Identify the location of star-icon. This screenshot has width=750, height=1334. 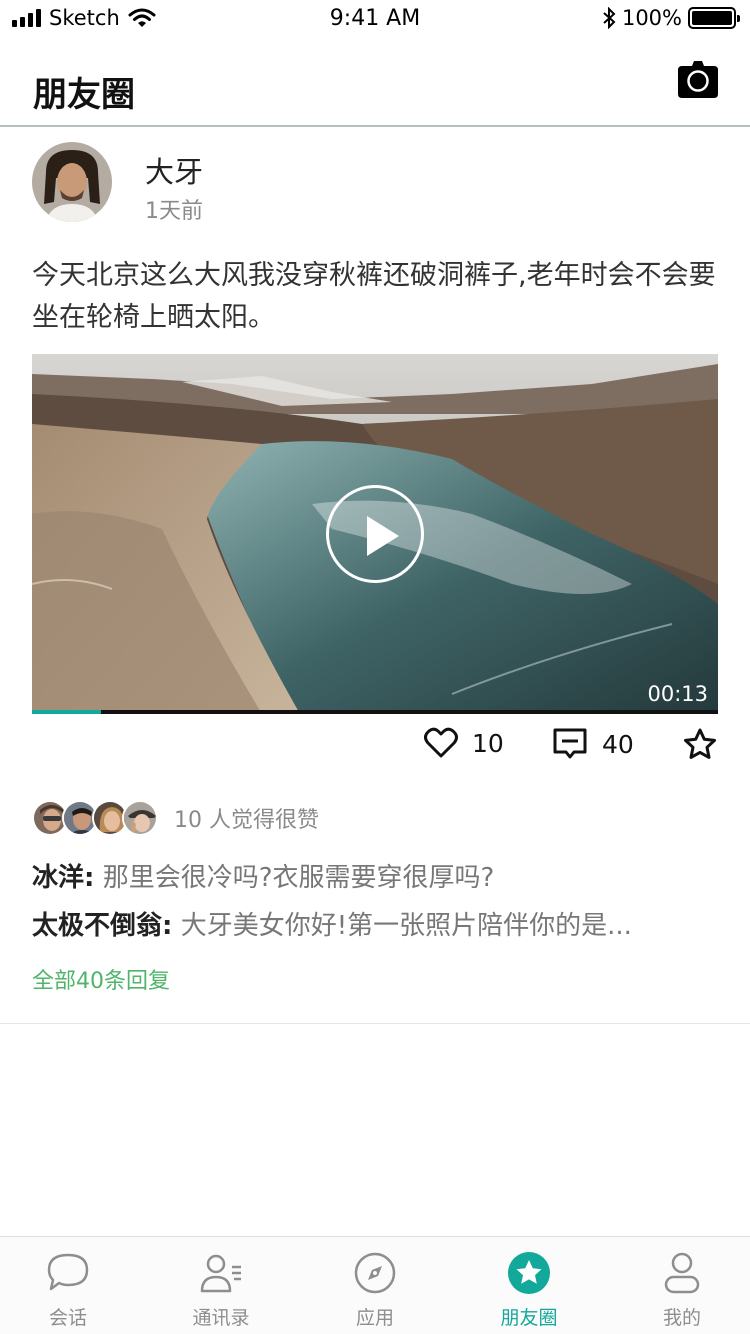
(529, 1273).